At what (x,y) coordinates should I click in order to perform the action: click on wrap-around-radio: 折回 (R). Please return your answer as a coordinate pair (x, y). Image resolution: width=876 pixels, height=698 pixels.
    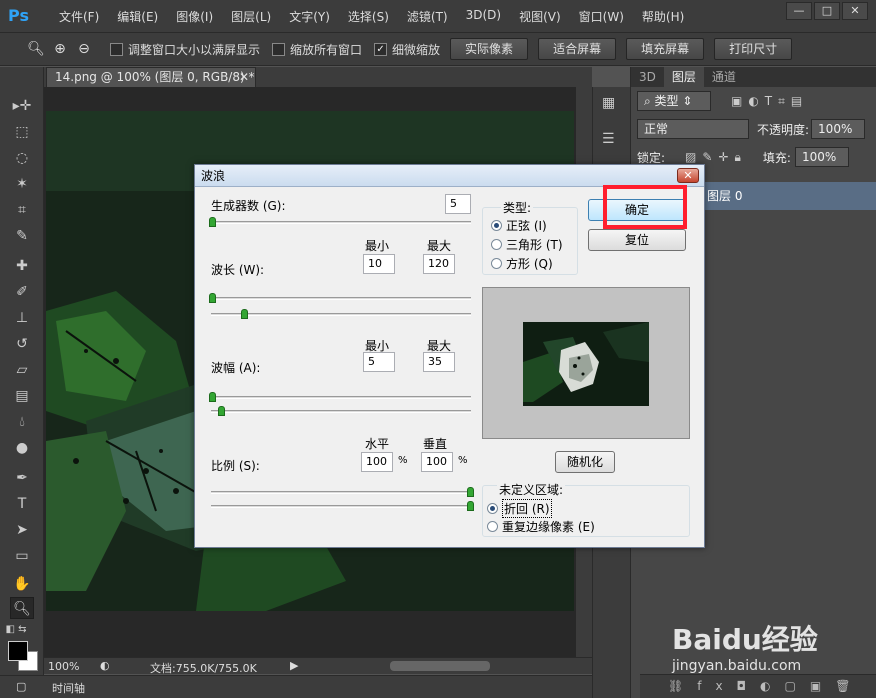
    Looking at the image, I should click on (519, 508).